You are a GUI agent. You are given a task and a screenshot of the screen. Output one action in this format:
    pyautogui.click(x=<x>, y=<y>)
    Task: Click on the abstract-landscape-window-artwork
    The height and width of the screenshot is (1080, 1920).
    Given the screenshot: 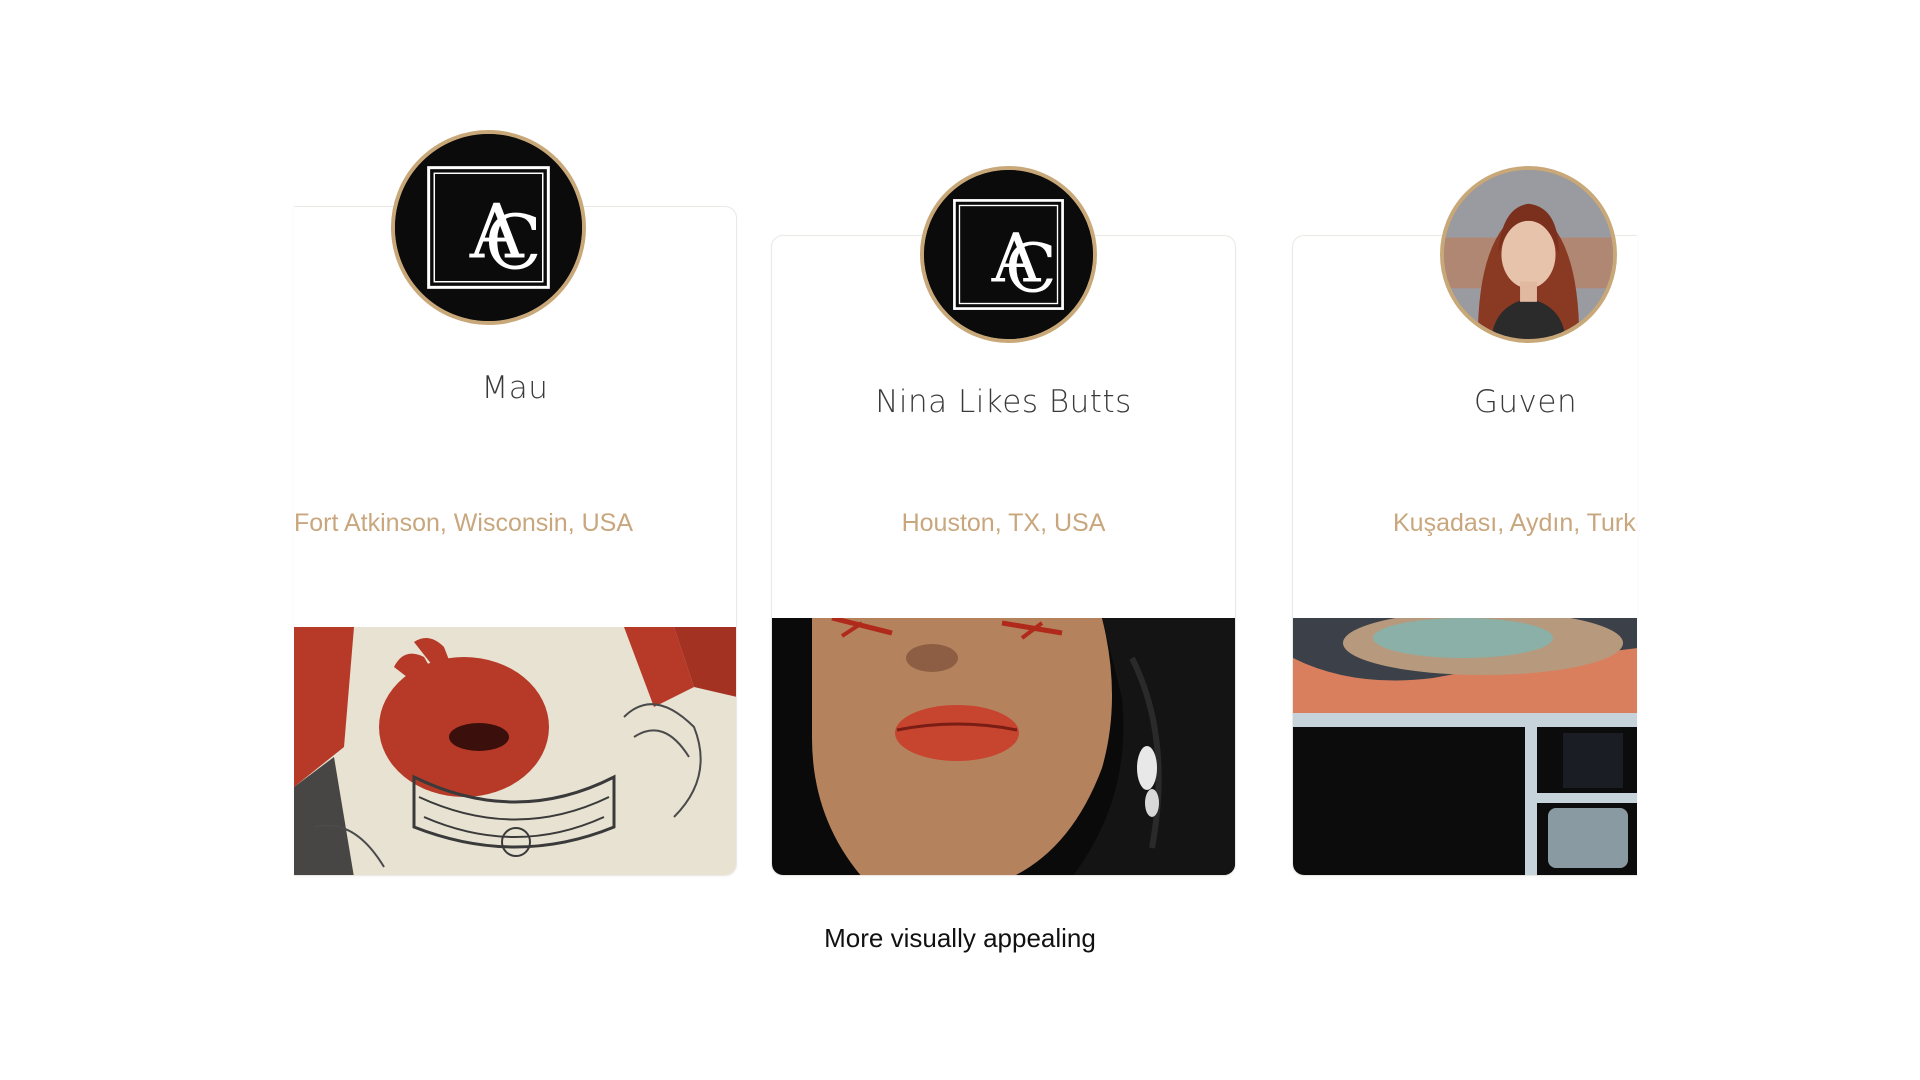 What is the action you would take?
    pyautogui.click(x=1465, y=746)
    